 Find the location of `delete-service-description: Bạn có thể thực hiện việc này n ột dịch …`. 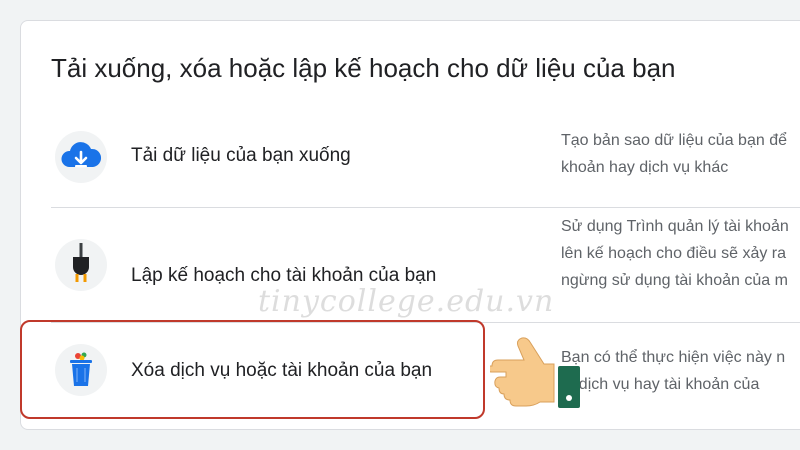

delete-service-description: Bạn có thể thực hiện việc này n ột dịch … is located at coordinates (680, 371).